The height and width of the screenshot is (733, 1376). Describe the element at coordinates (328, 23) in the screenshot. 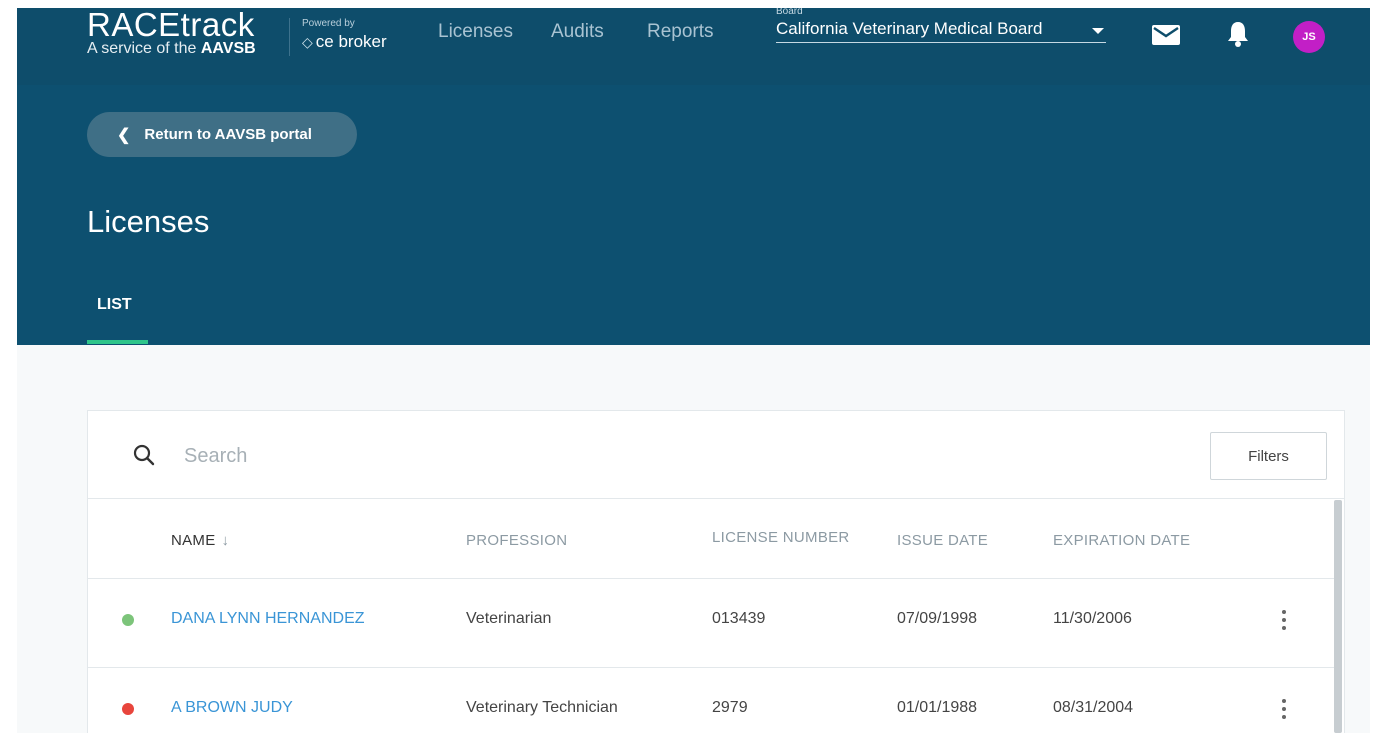

I see `powered-by-label: Powered by` at that location.